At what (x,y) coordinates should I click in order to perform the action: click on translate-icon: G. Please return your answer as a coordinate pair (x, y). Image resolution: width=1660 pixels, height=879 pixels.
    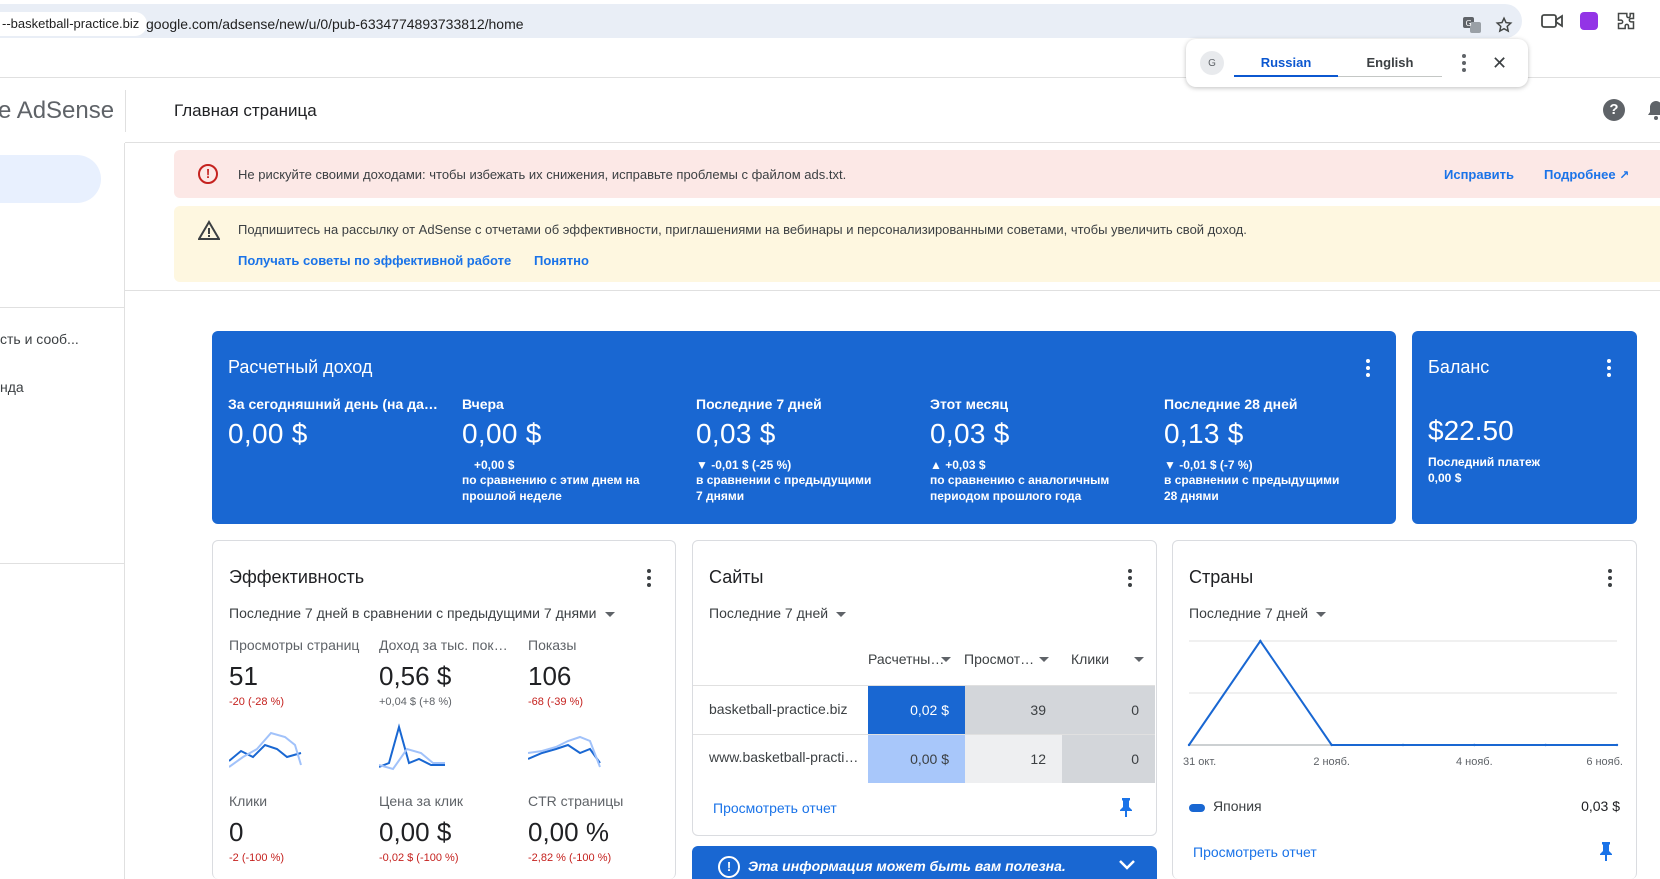
    Looking at the image, I should click on (1472, 25).